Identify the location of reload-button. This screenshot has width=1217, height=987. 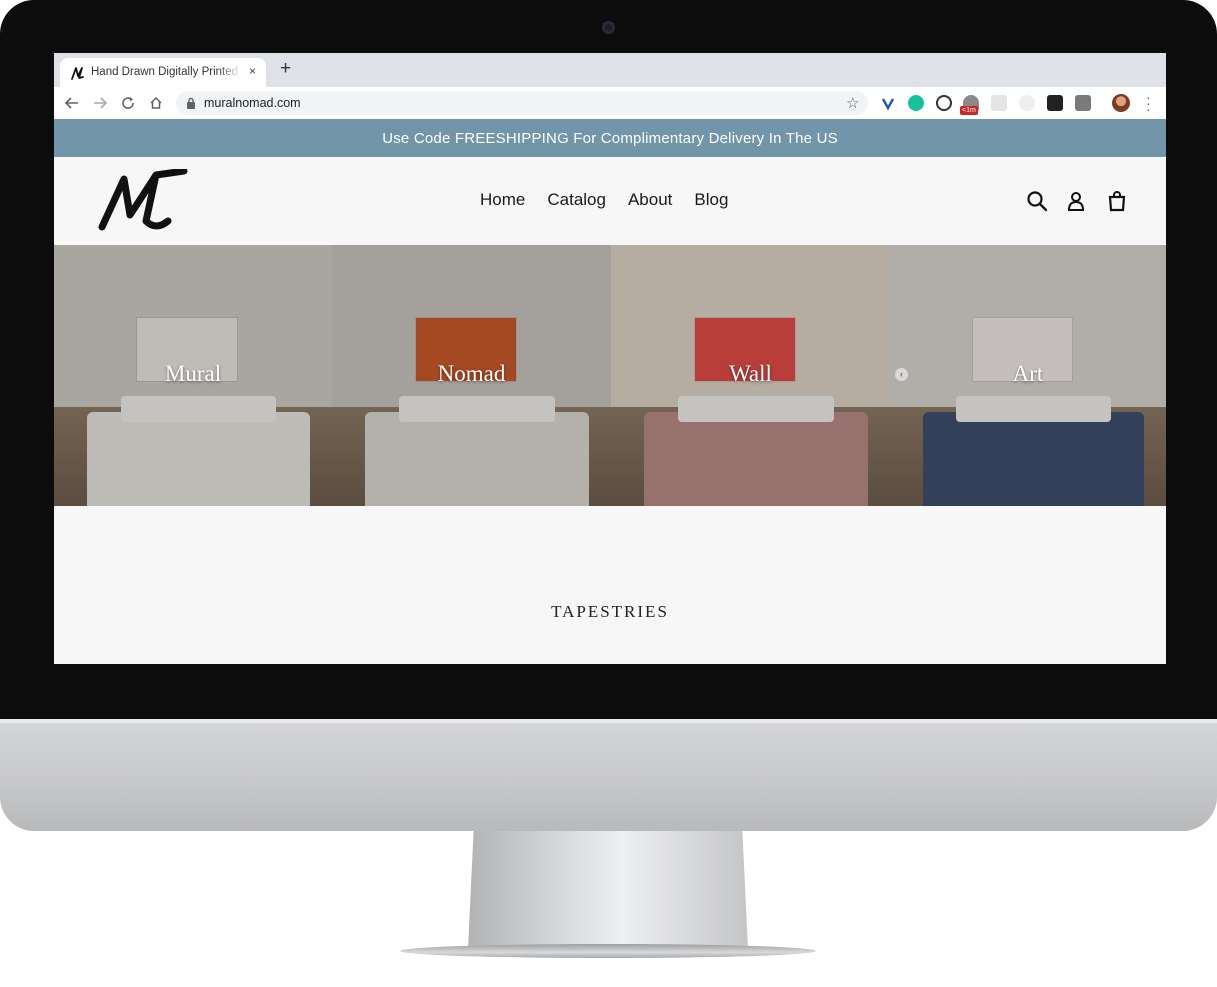
(128, 103).